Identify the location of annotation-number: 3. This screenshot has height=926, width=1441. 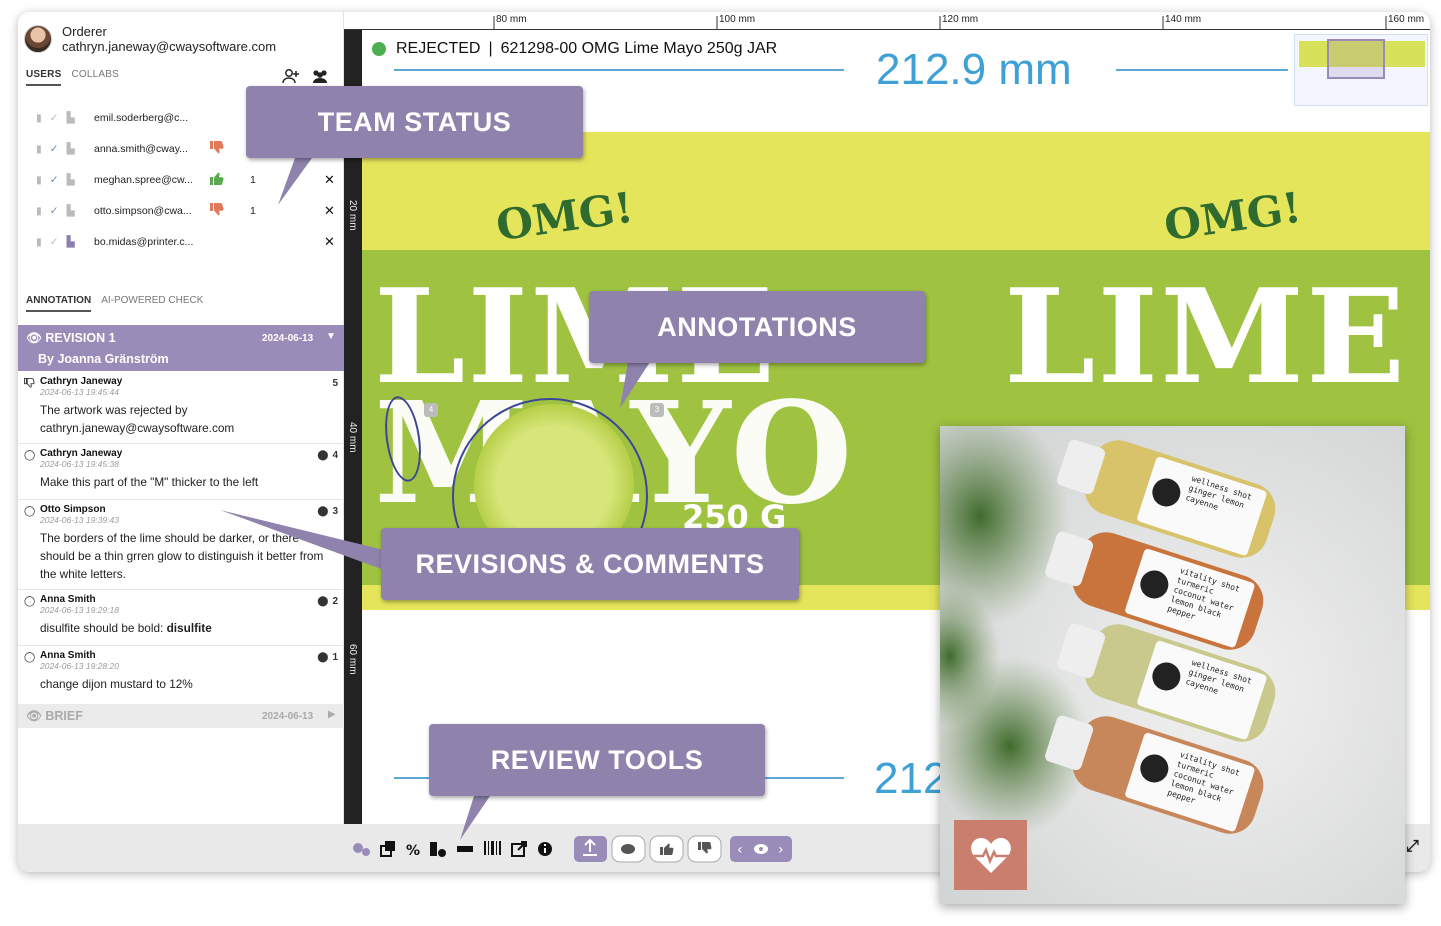
(657, 410).